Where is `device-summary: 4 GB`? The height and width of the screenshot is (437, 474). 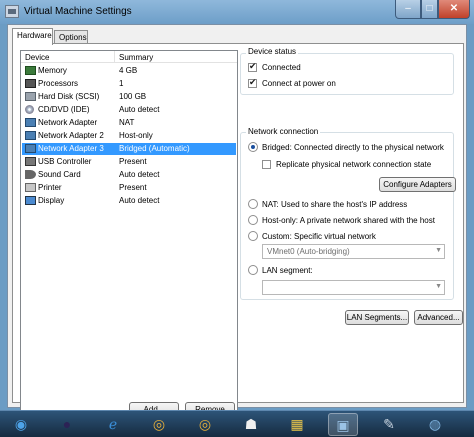
device-summary: 4 GB is located at coordinates (128, 70).